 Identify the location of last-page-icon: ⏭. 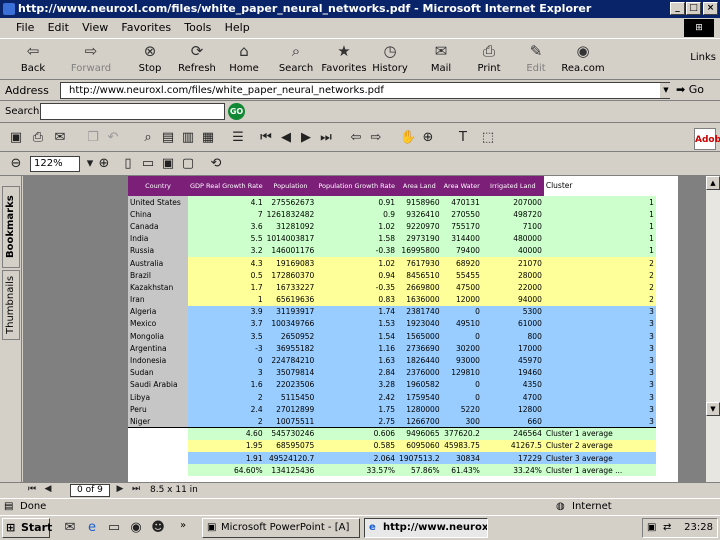
(326, 137).